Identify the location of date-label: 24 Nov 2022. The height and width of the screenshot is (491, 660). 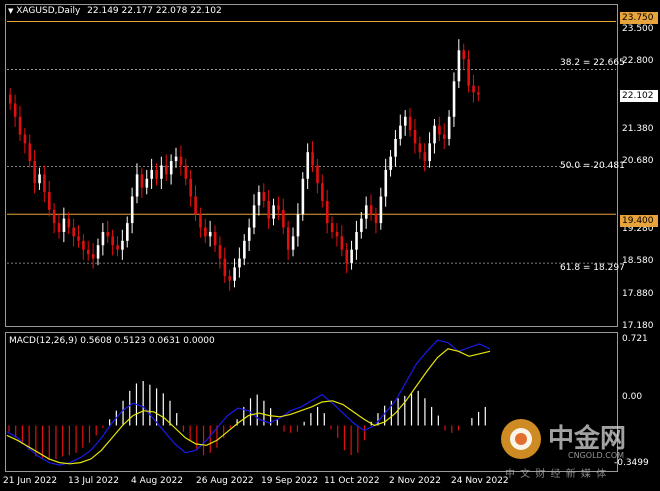
(480, 481).